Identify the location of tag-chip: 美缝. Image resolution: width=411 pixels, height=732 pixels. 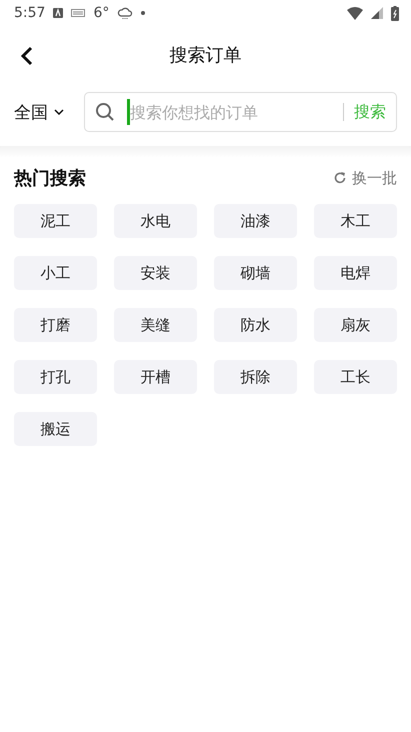
(155, 325).